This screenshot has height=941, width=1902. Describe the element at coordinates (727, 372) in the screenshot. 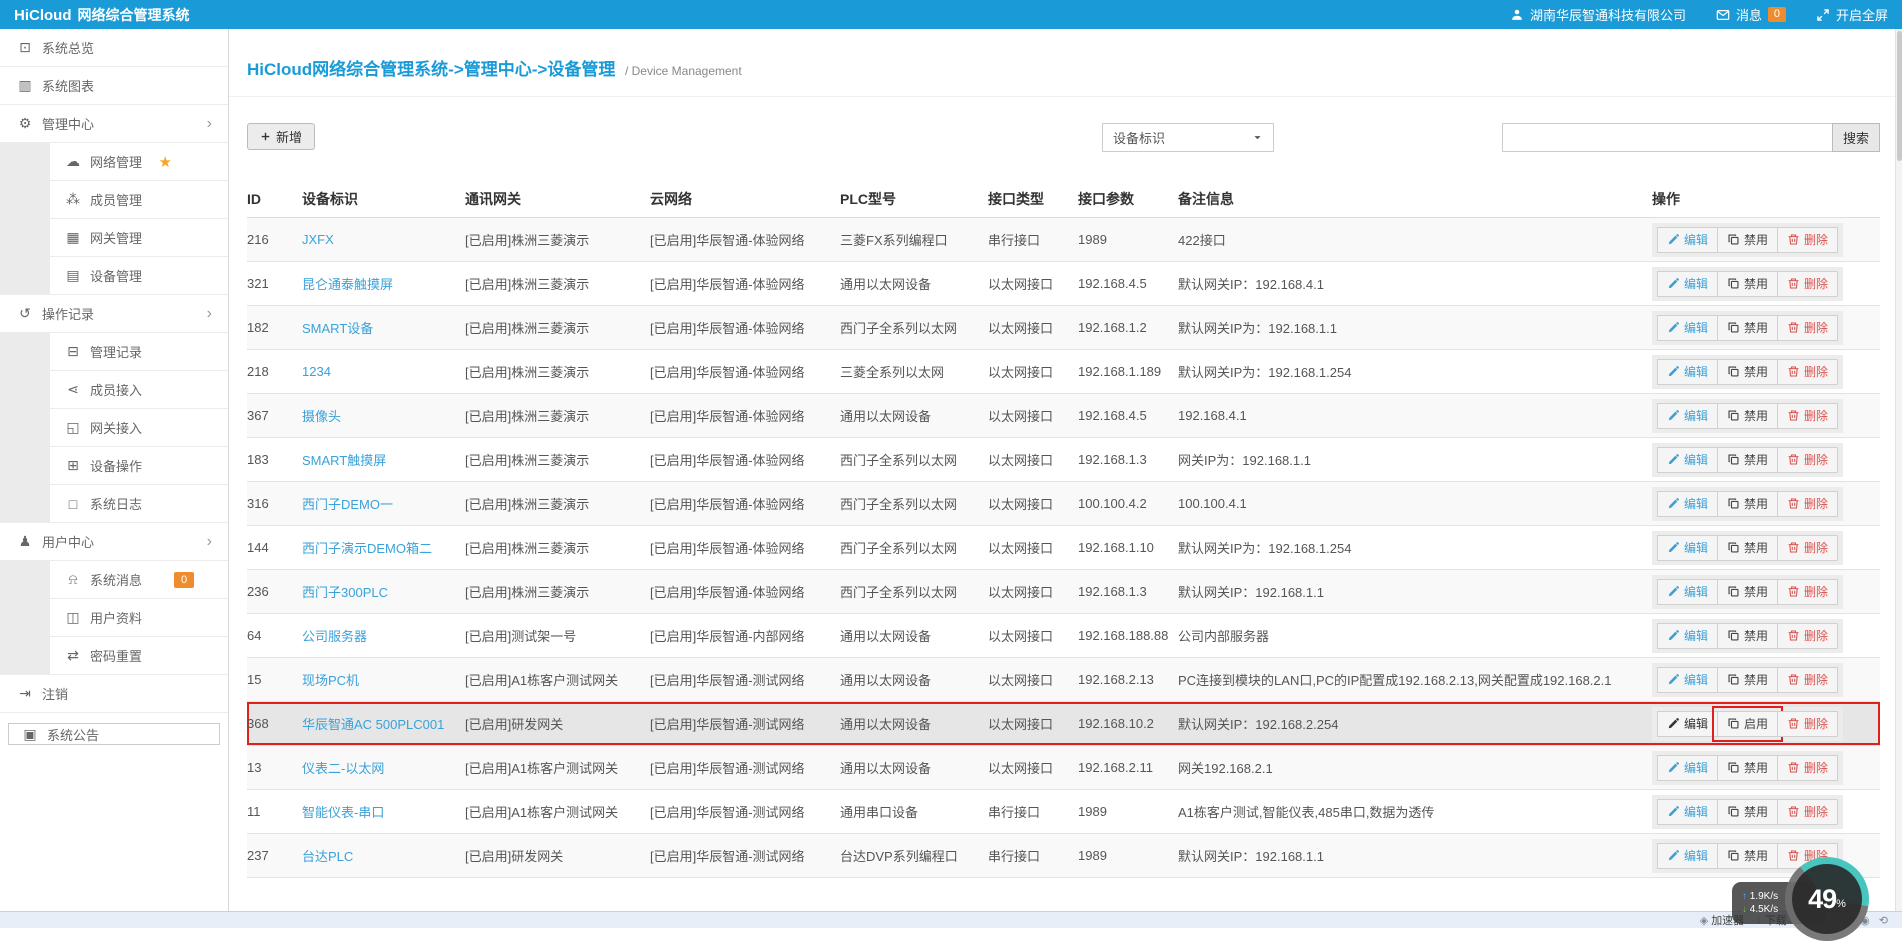

I see `cell-cloud-network: [已启用]华辰智通-体验网络` at that location.